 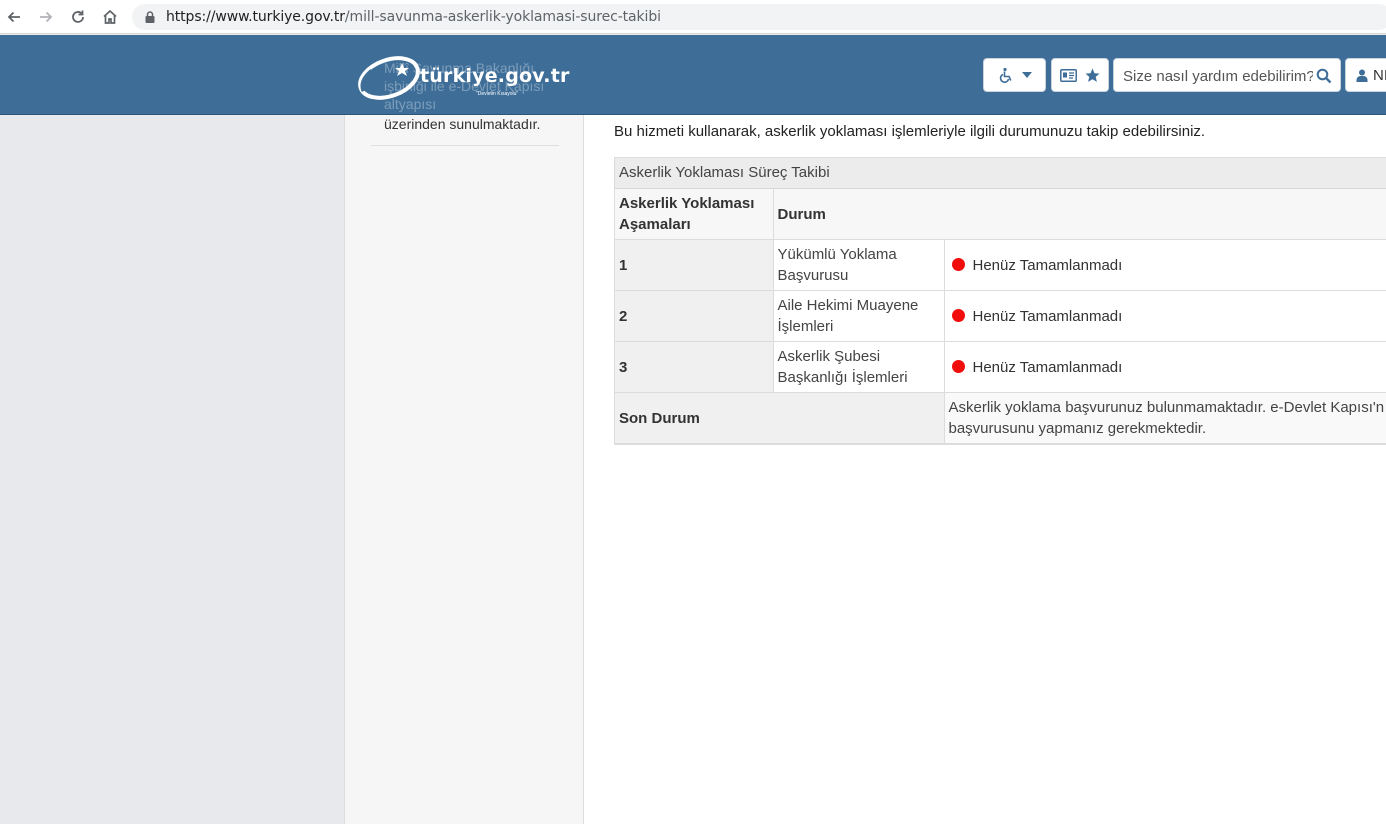 I want to click on id-card-icon, so click(x=1068, y=75).